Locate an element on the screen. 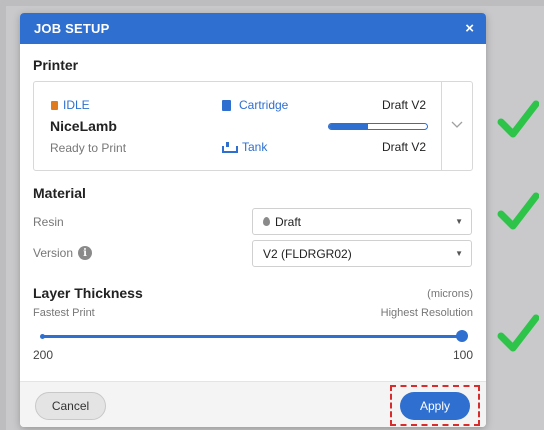 The height and width of the screenshot is (430, 544). version-label: Version i is located at coordinates (63, 253).